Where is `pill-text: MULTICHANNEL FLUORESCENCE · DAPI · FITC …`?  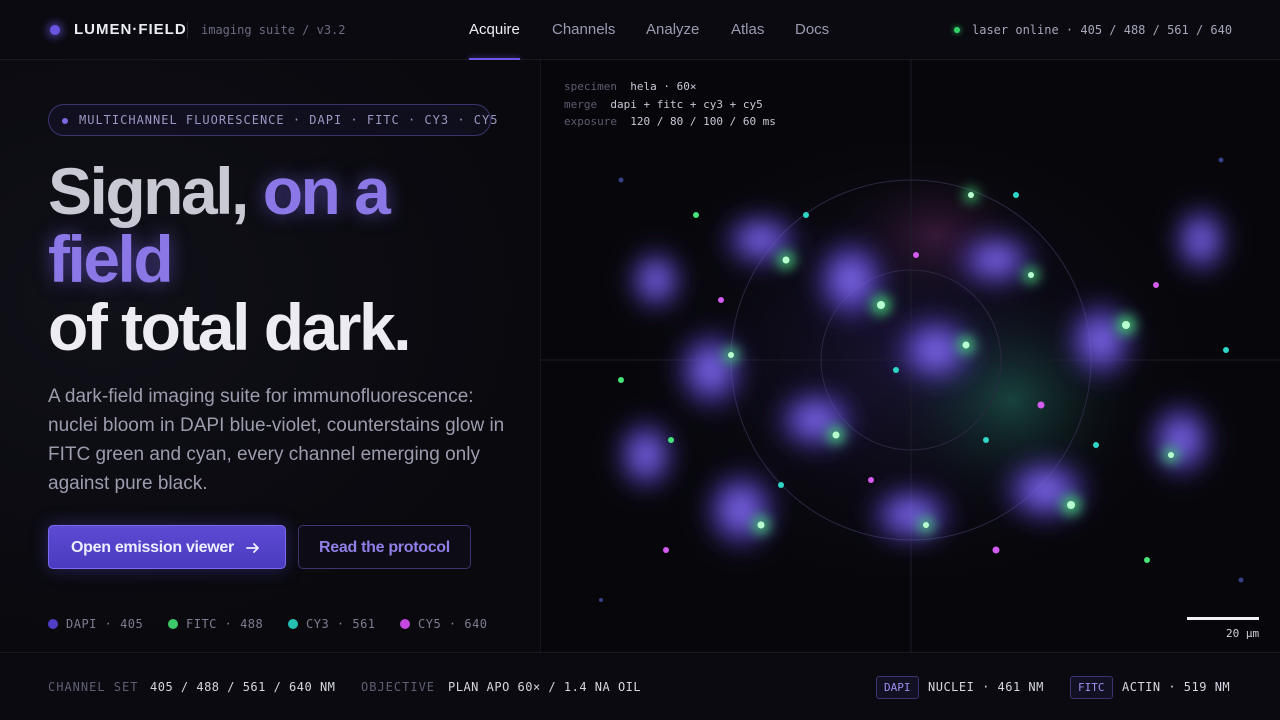 pill-text: MULTICHANNEL FLUORESCENCE · DAPI · FITC … is located at coordinates (289, 120).